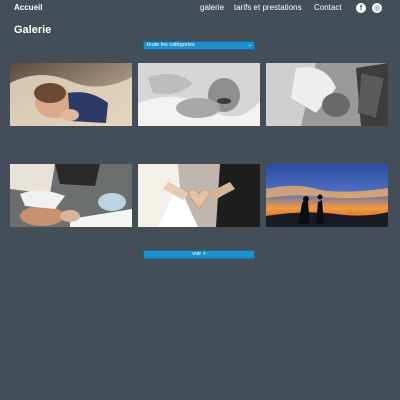  I want to click on sleeping-baby-photo, so click(71, 94).